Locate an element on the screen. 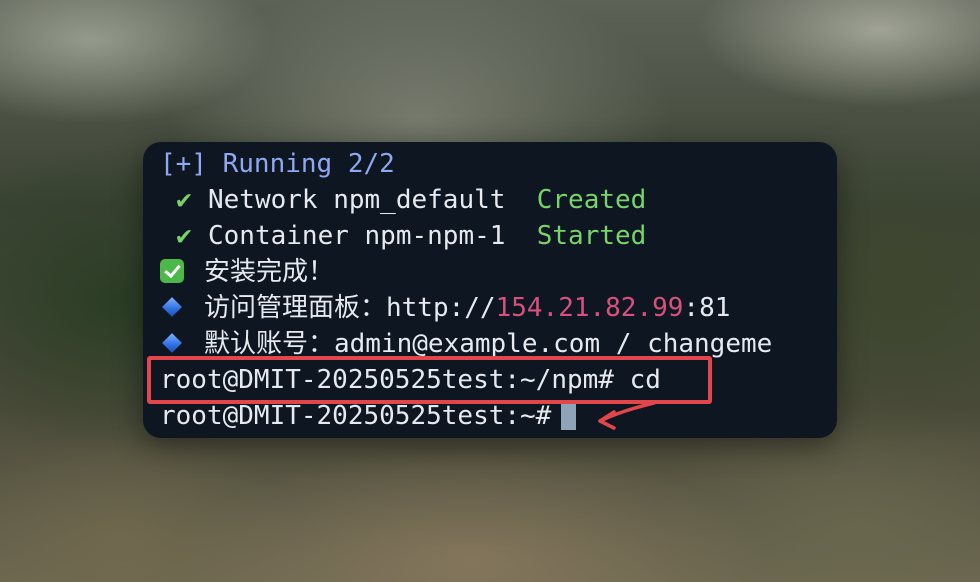  install-done-text: 安装完成！ is located at coordinates (269, 272).